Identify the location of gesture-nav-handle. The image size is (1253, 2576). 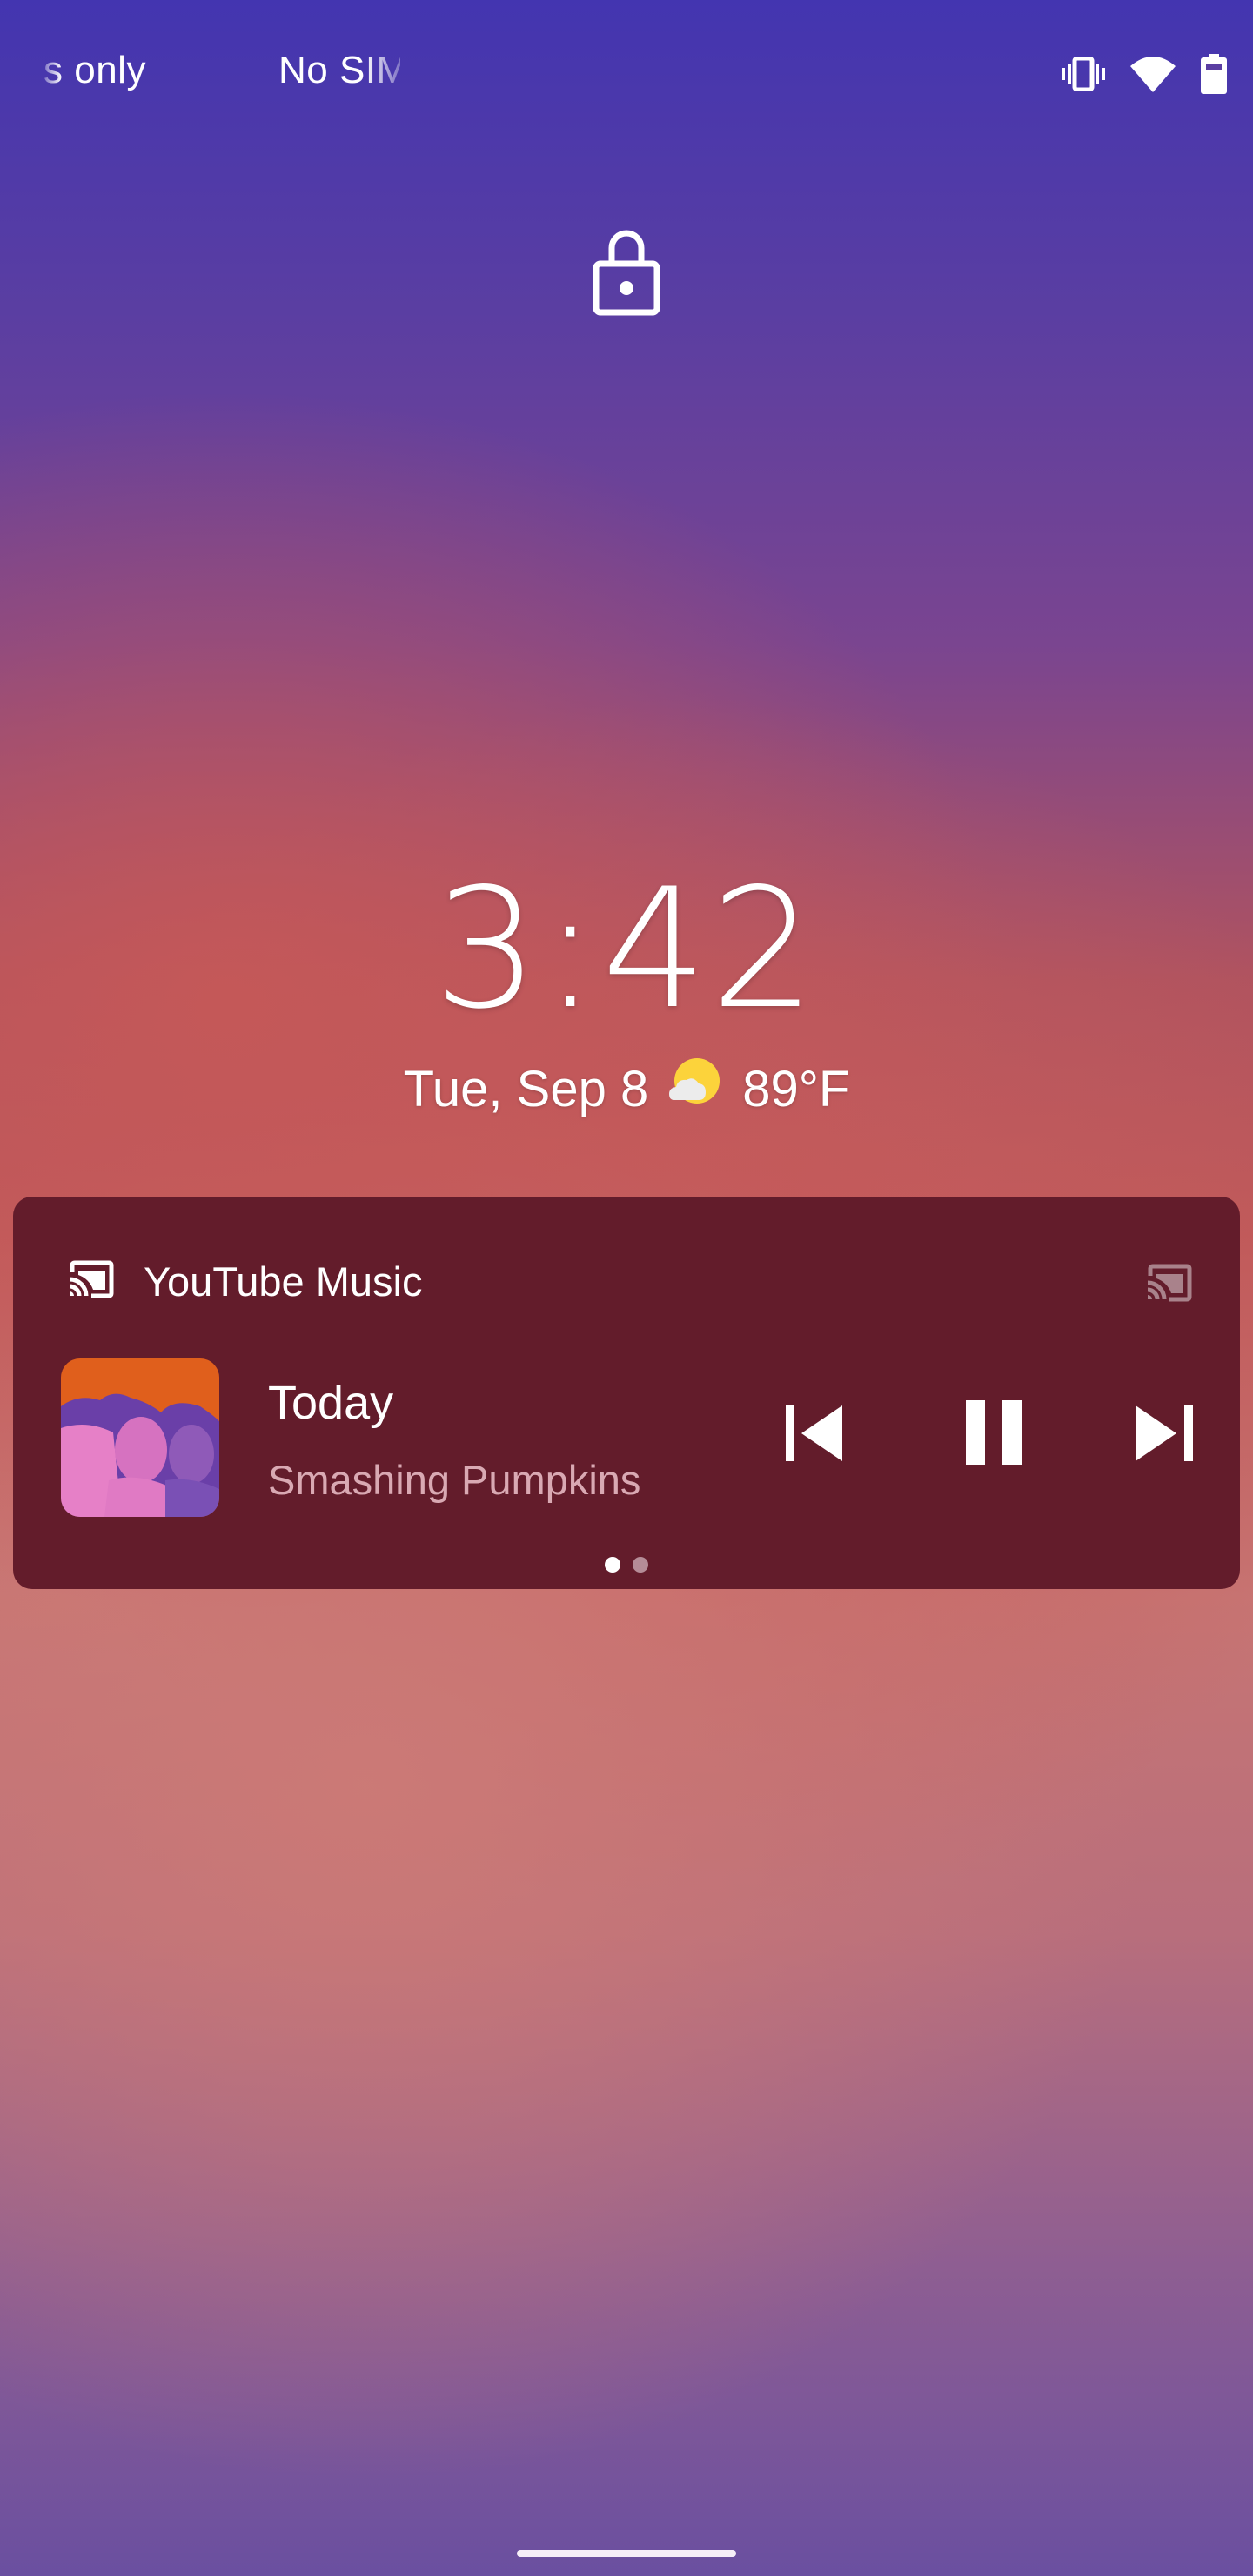
(626, 2554).